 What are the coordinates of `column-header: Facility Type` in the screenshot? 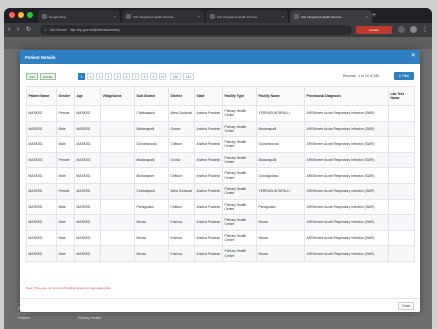 It's located at (239, 96).